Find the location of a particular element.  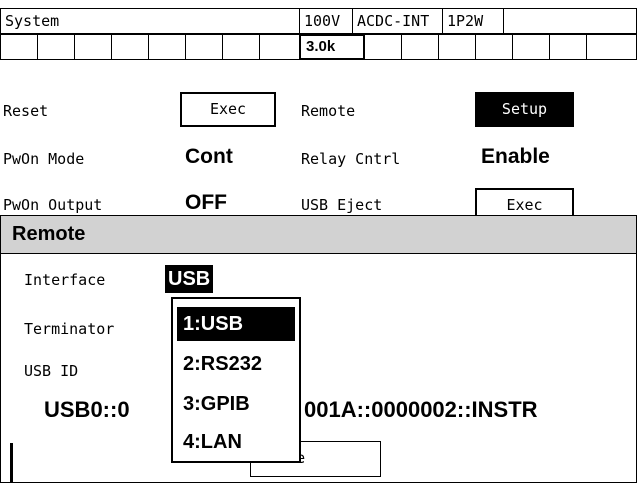

usb-id-label: USB ID is located at coordinates (51, 371).